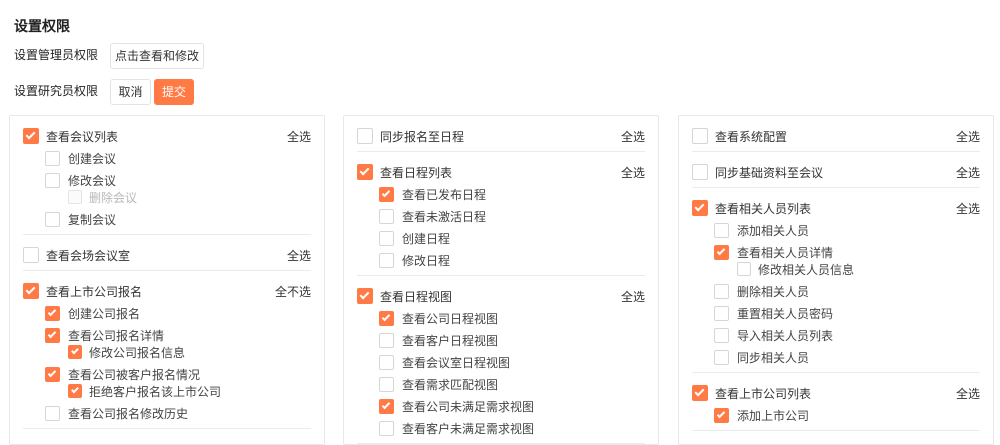  I want to click on permission-row: 查看系统配置 全选, so click(836, 136).